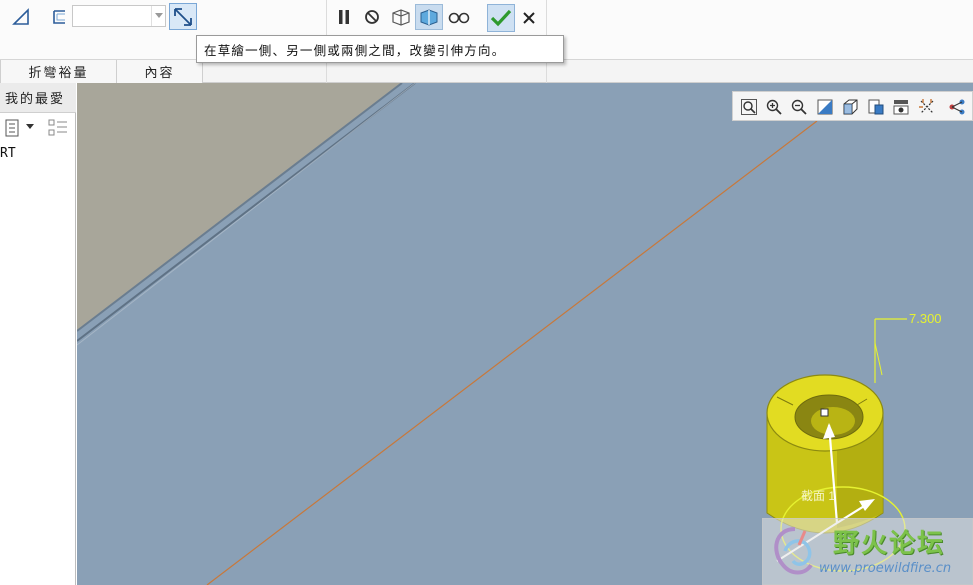 The width and height of the screenshot is (973, 585). I want to click on prohibited-icon, so click(372, 17).